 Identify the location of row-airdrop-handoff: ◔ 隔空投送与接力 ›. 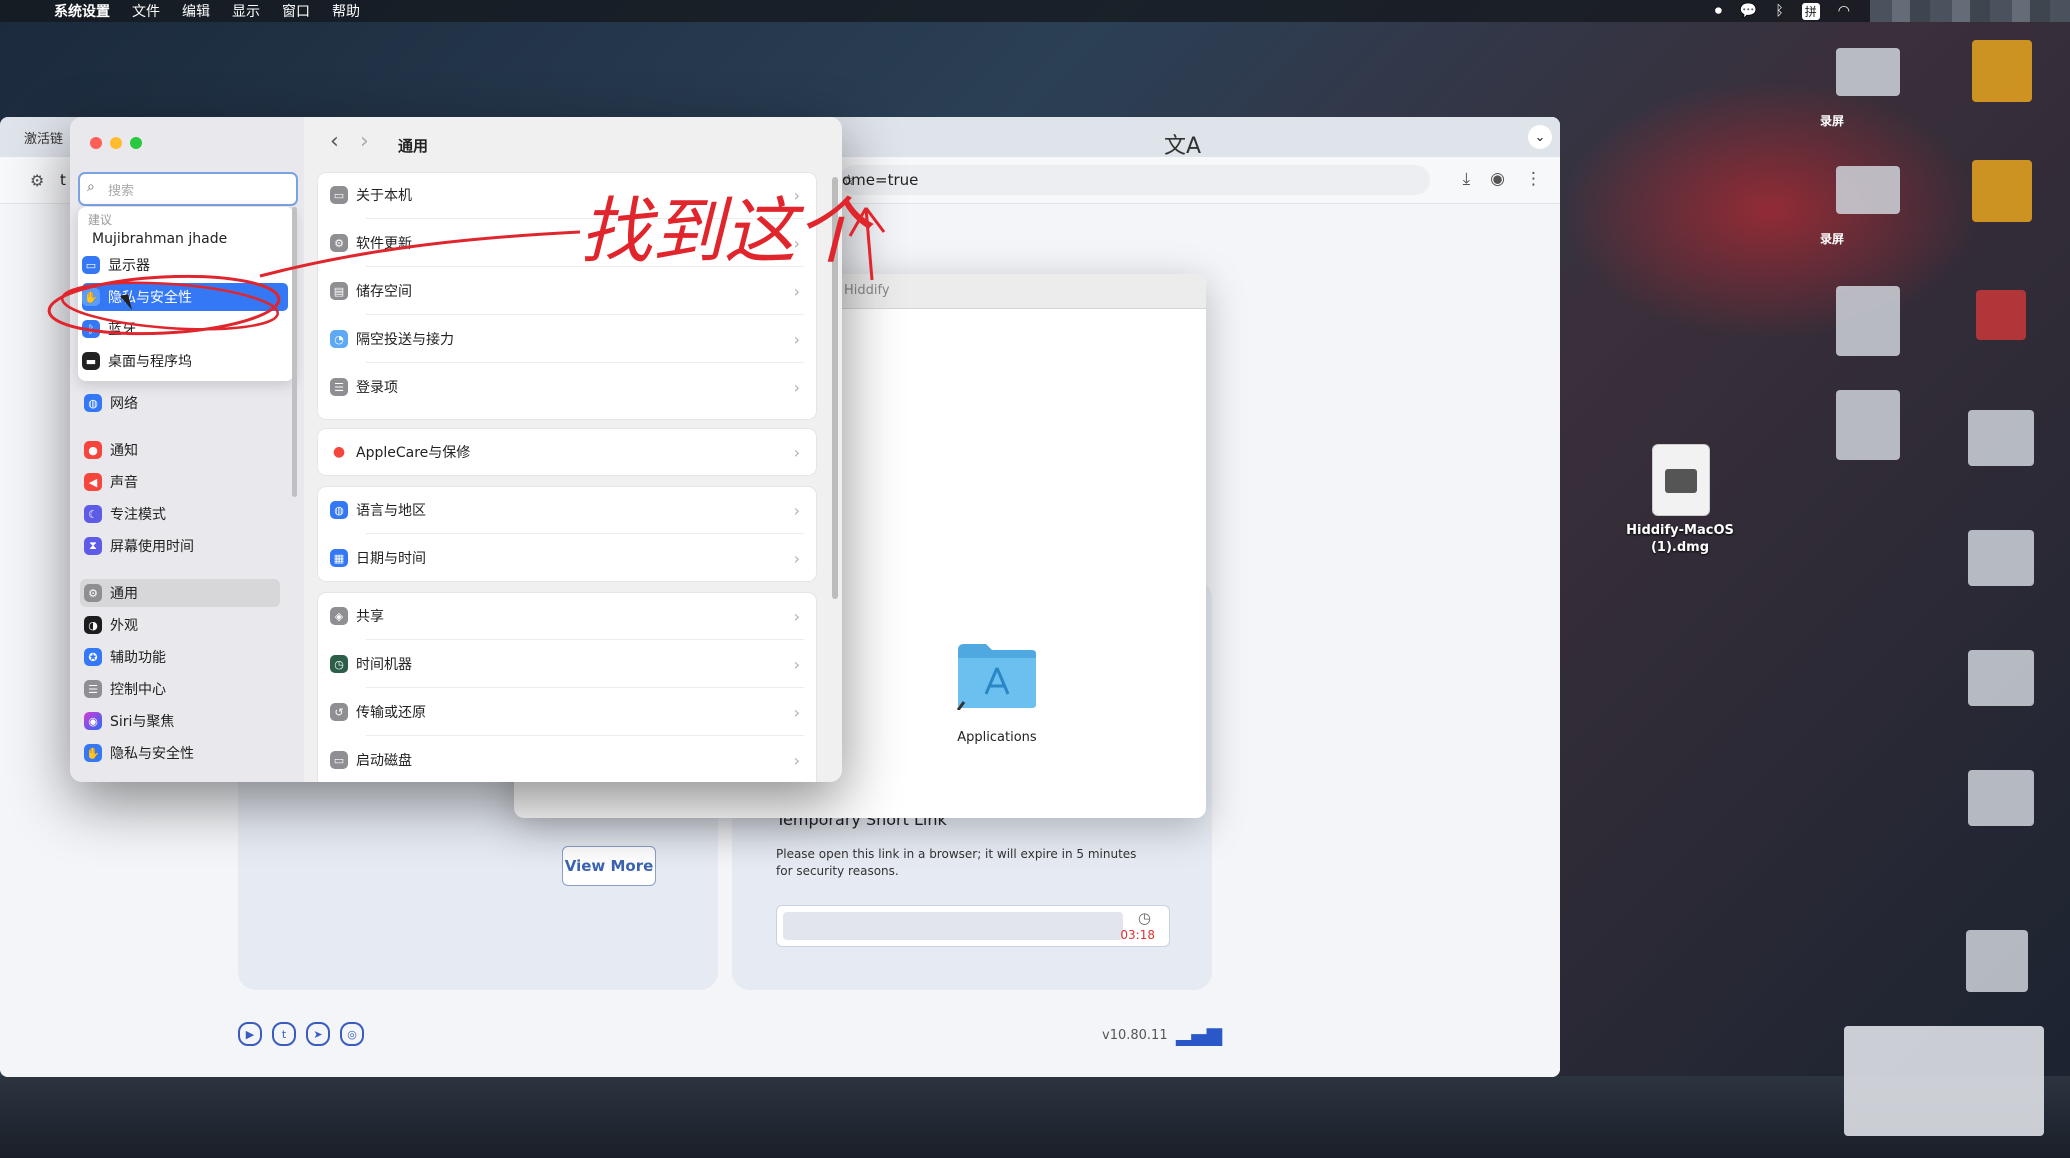
(567, 339).